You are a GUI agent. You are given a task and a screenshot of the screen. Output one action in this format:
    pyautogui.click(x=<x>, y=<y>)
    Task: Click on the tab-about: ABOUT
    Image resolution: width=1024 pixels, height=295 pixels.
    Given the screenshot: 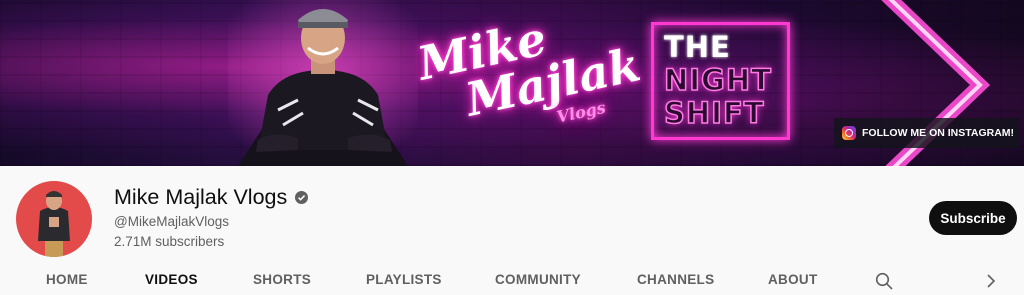 What is the action you would take?
    pyautogui.click(x=793, y=279)
    